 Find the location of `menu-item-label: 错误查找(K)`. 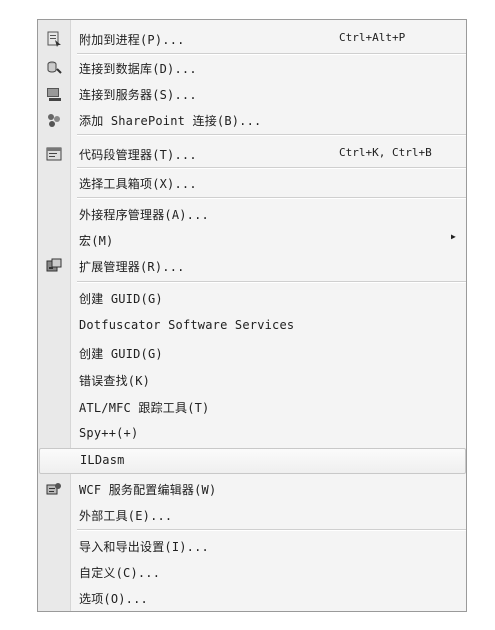

menu-item-label: 错误查找(K) is located at coordinates (115, 381).